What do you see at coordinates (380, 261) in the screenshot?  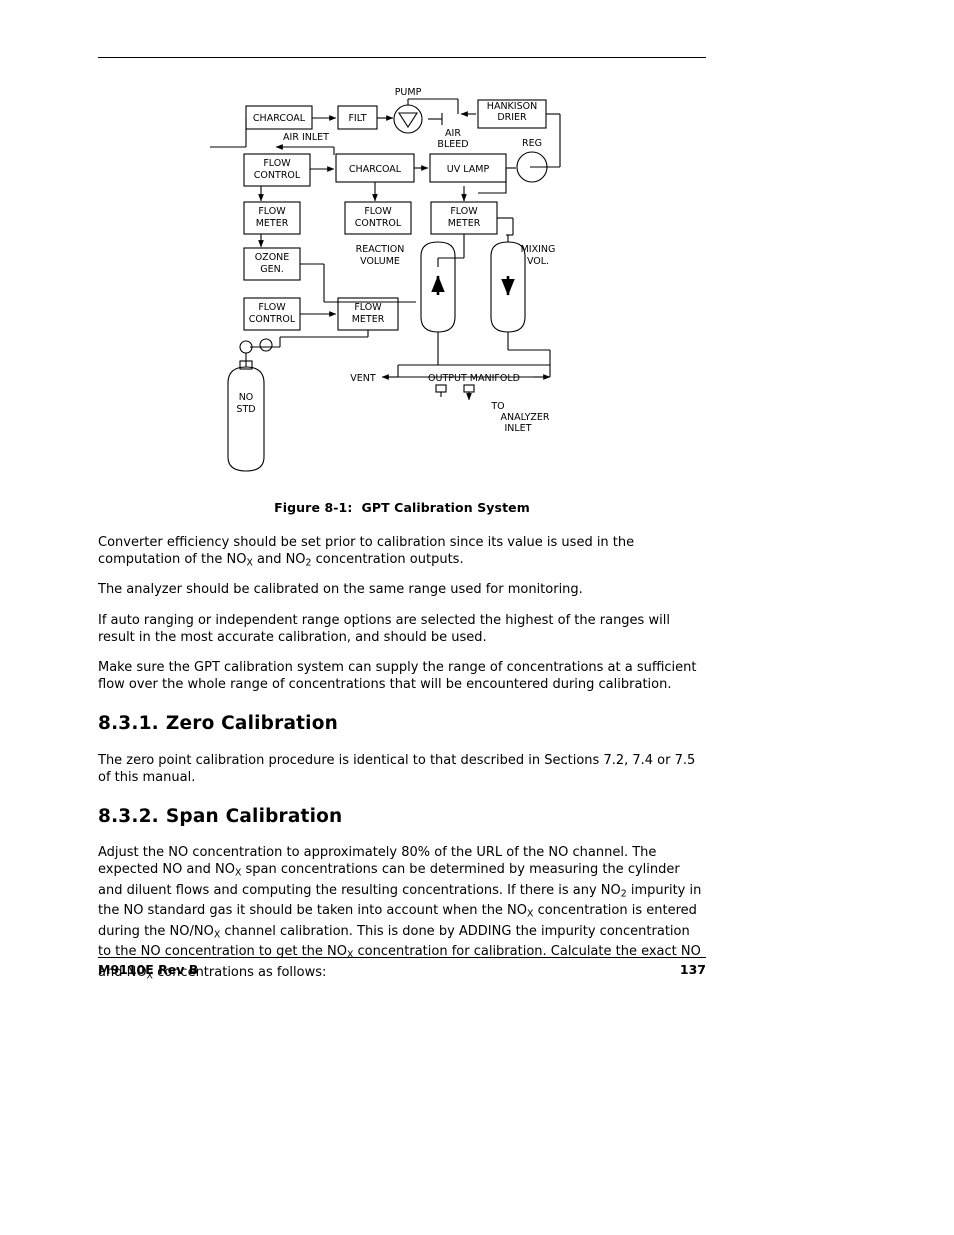 I see `label-reaction-volume-2: VOLUME` at bounding box center [380, 261].